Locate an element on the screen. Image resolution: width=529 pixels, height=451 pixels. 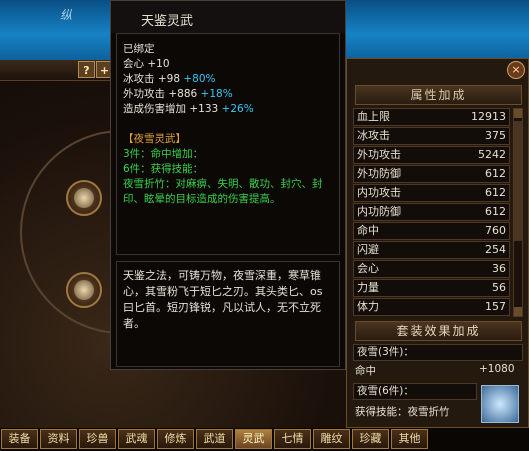
attr-row: 血上限 12913 is located at coordinates (431, 117).